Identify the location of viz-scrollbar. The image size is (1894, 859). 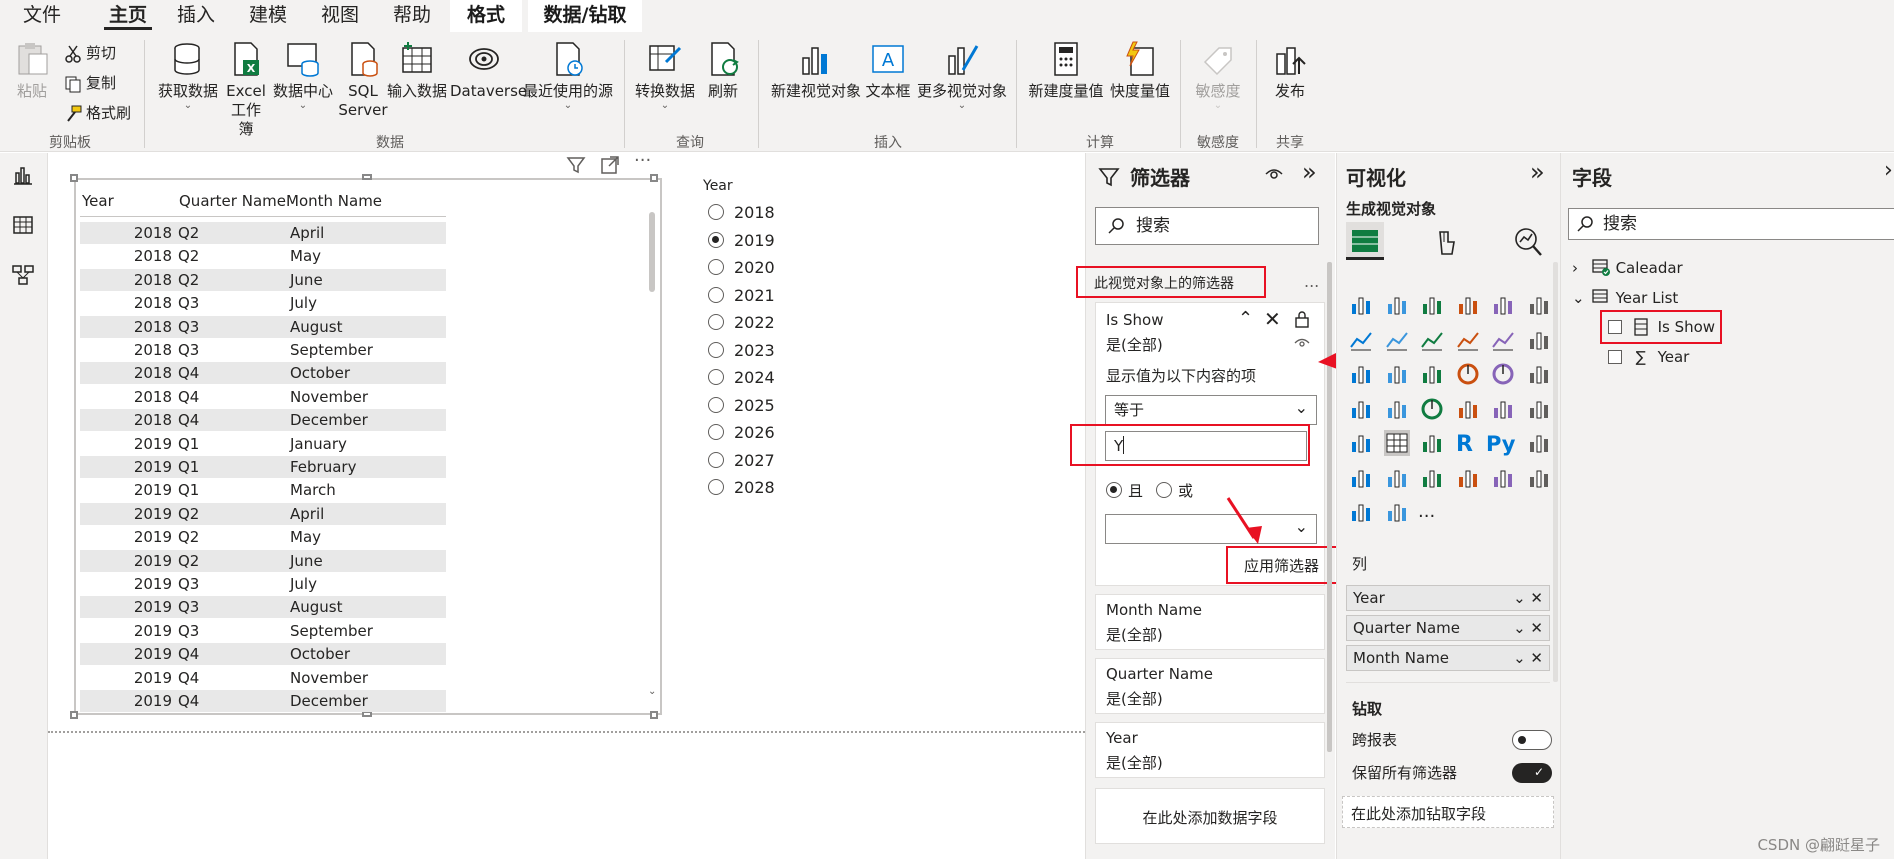
(1555, 472).